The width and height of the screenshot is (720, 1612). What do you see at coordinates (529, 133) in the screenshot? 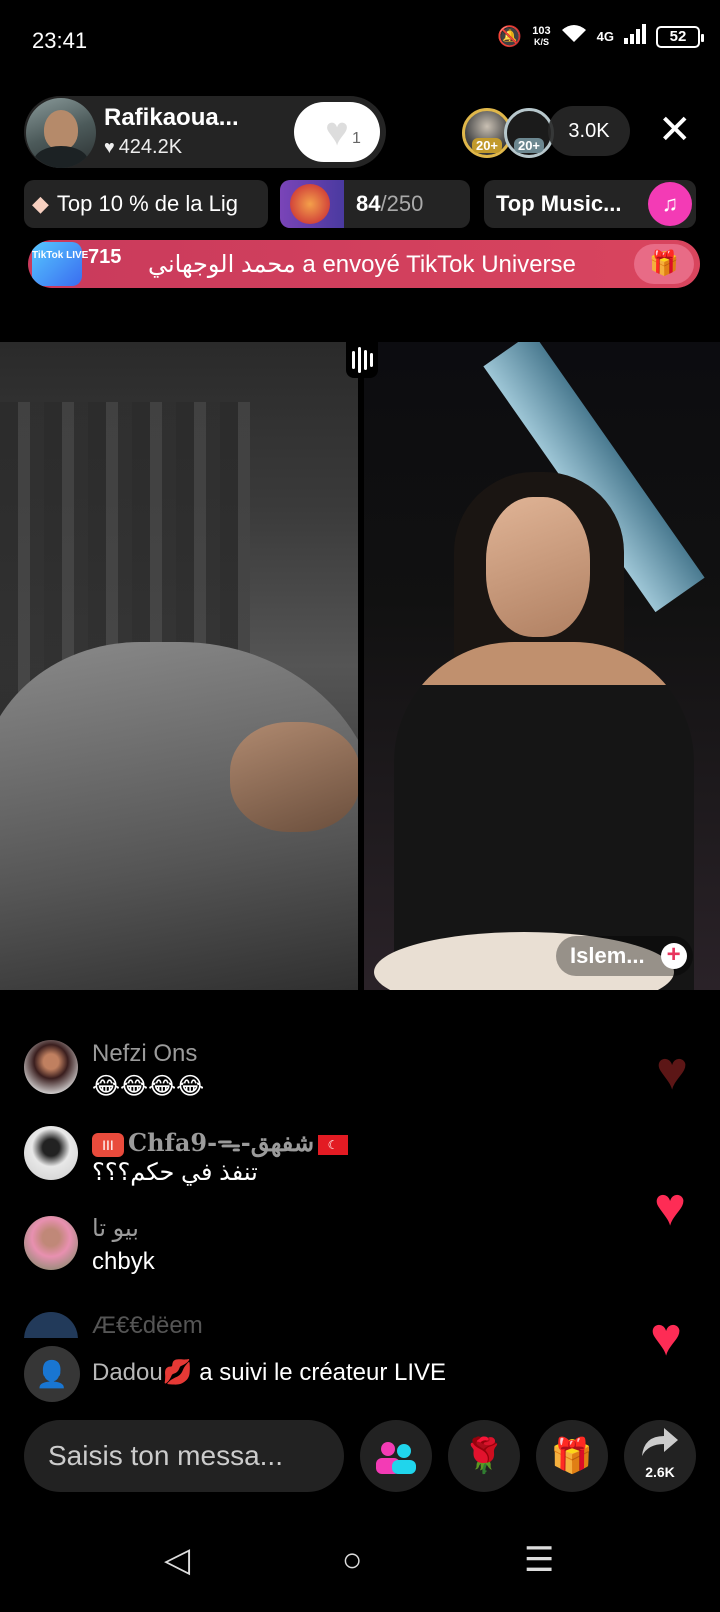
I see `top-viewer-avatar: 20+` at bounding box center [529, 133].